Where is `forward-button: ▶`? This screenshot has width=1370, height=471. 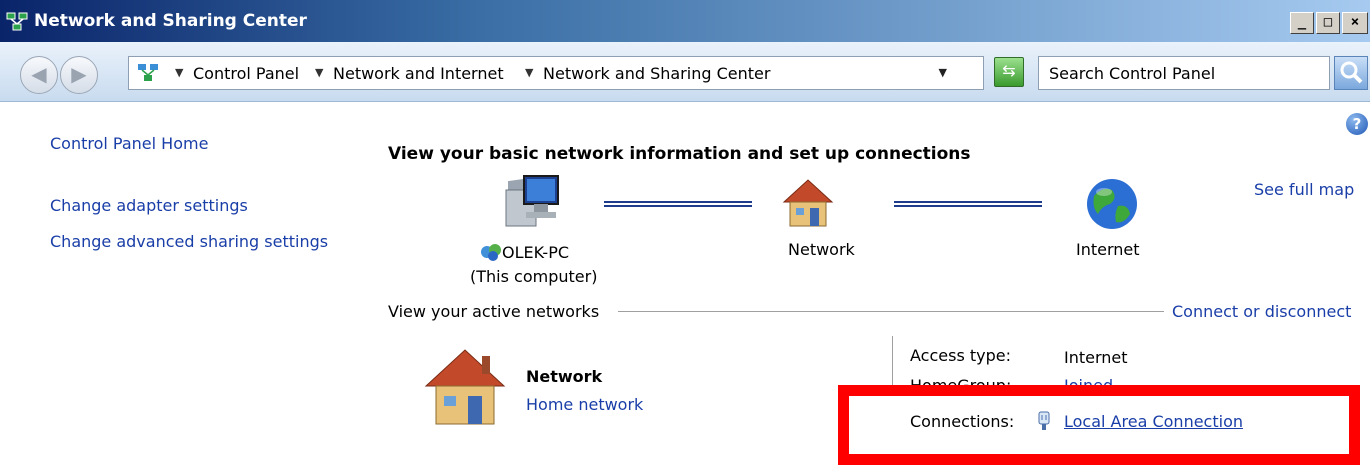
forward-button: ▶ is located at coordinates (79, 75).